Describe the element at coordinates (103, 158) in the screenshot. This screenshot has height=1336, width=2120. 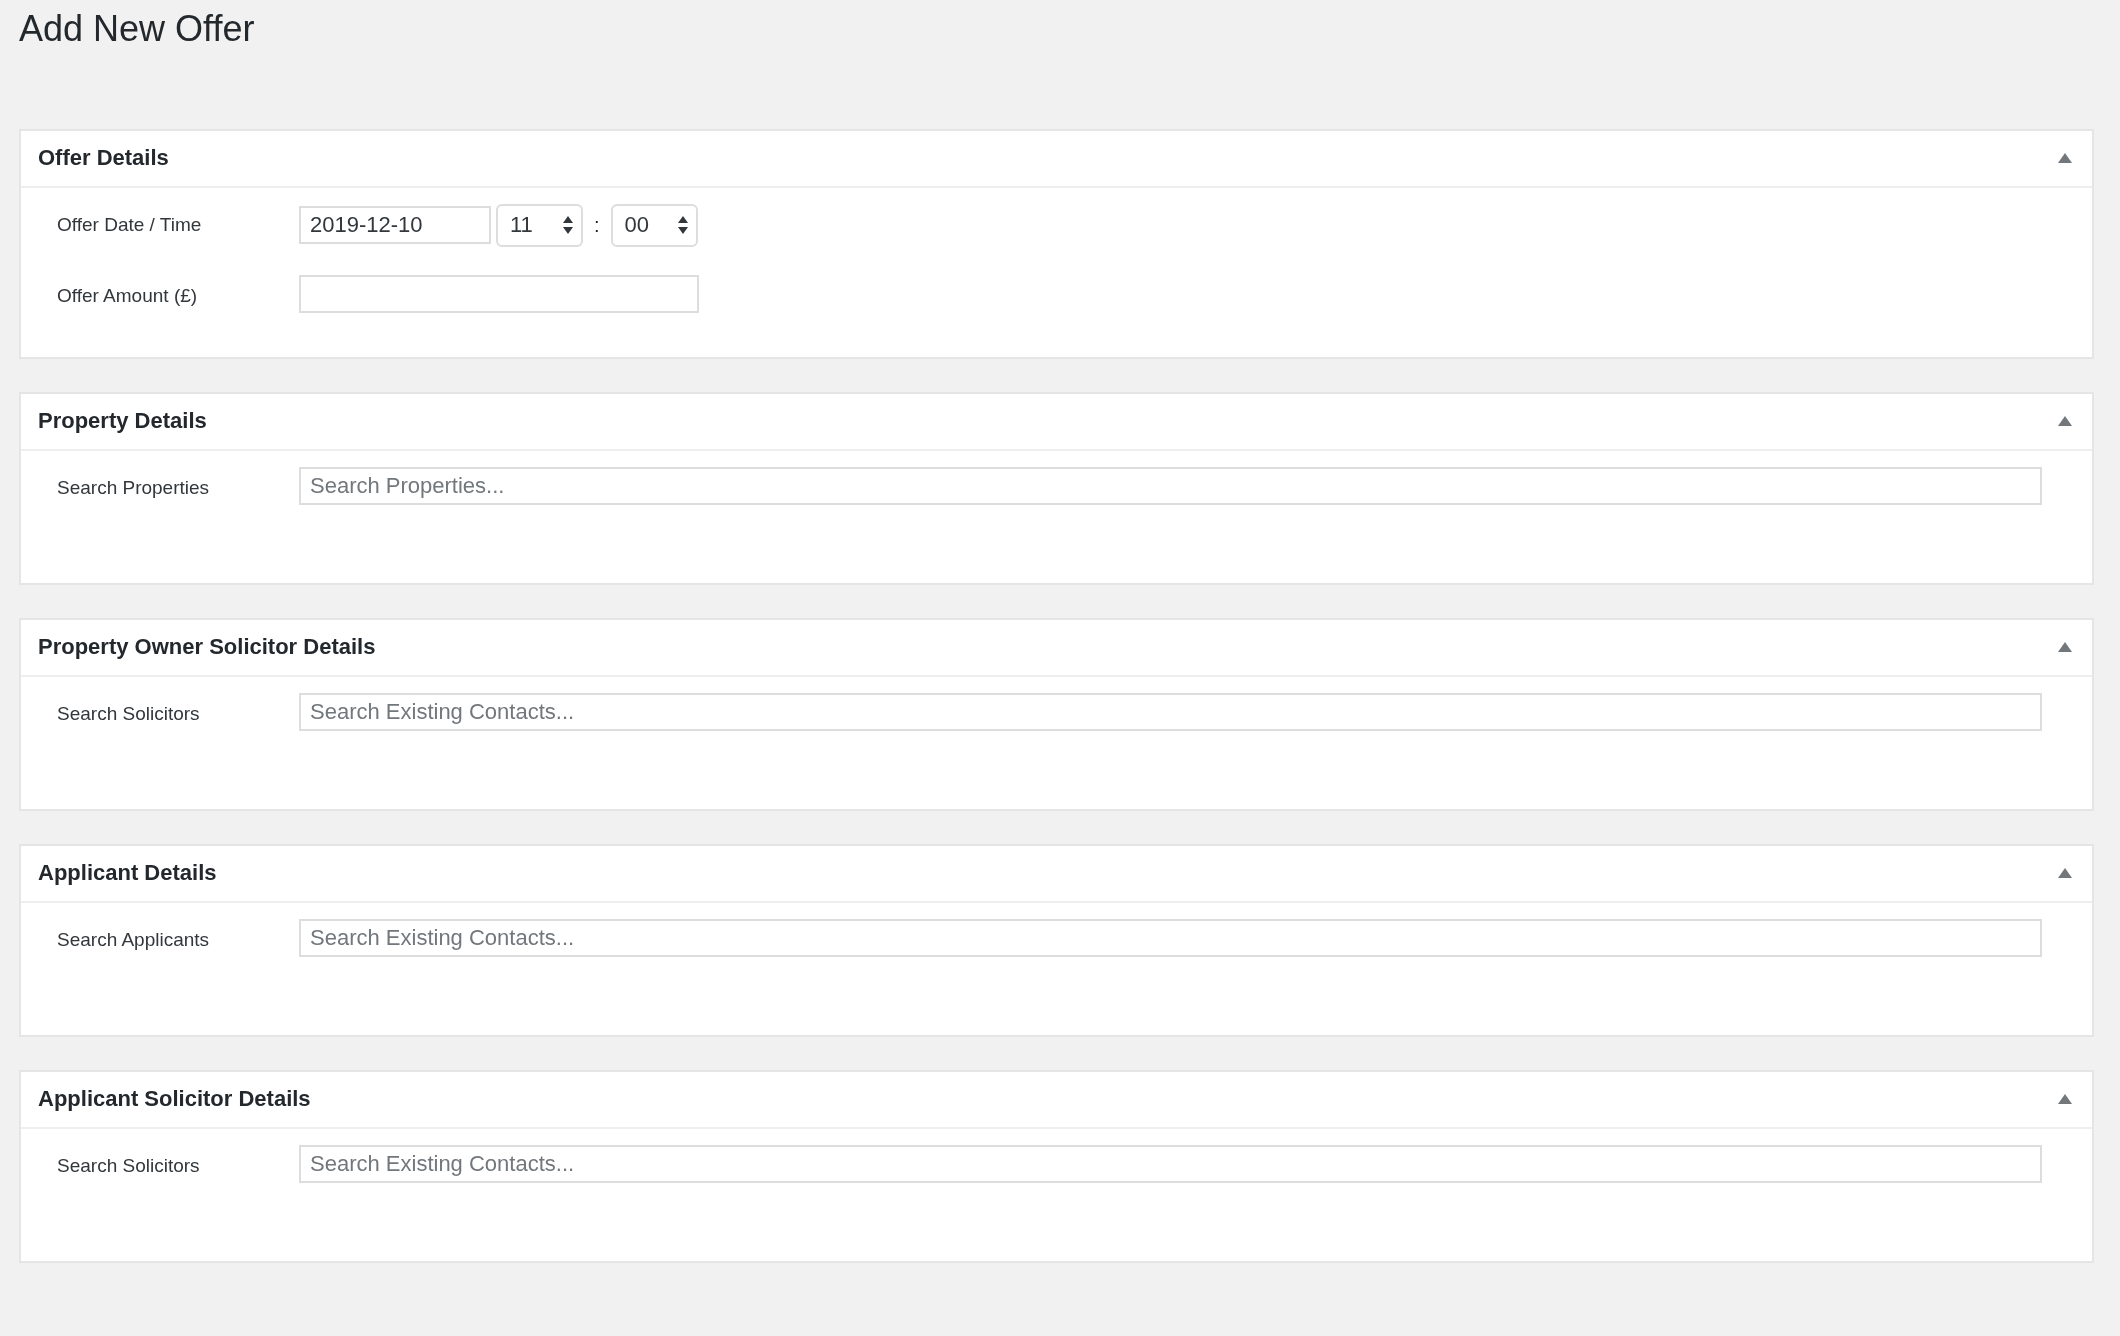
I see `panel-title: Offer Details` at that location.